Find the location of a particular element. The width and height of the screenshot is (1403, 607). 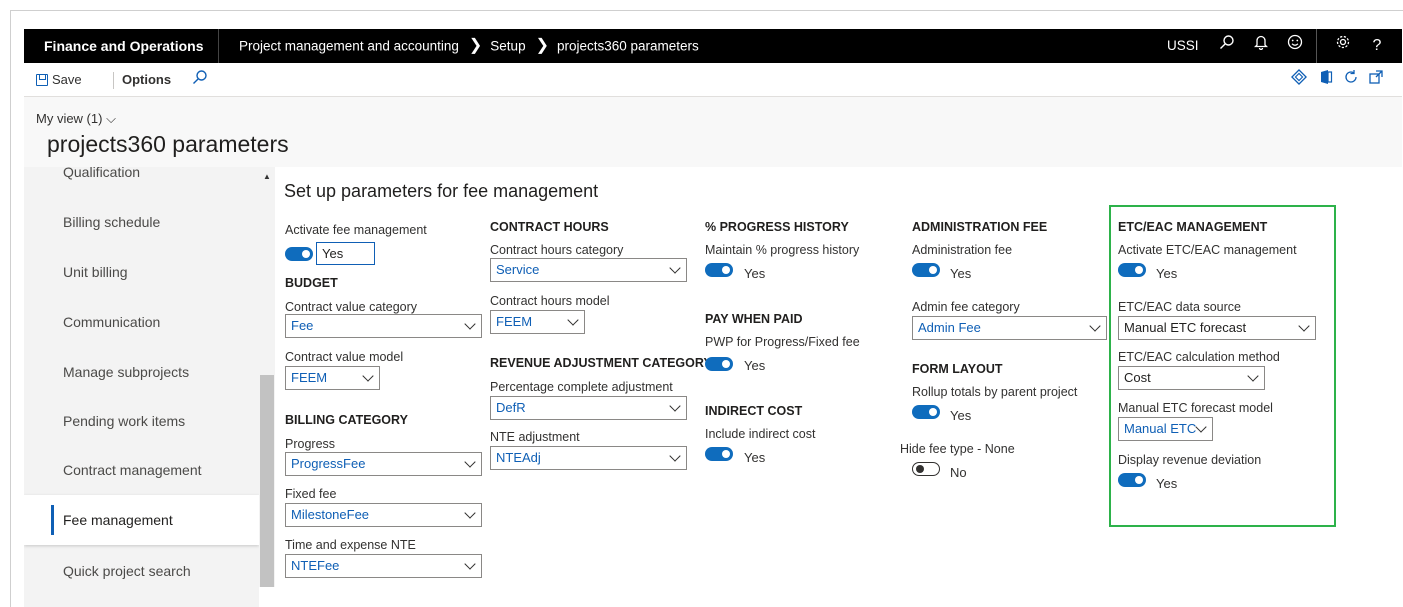

app-brand: Finance and Operations is located at coordinates (122, 46).